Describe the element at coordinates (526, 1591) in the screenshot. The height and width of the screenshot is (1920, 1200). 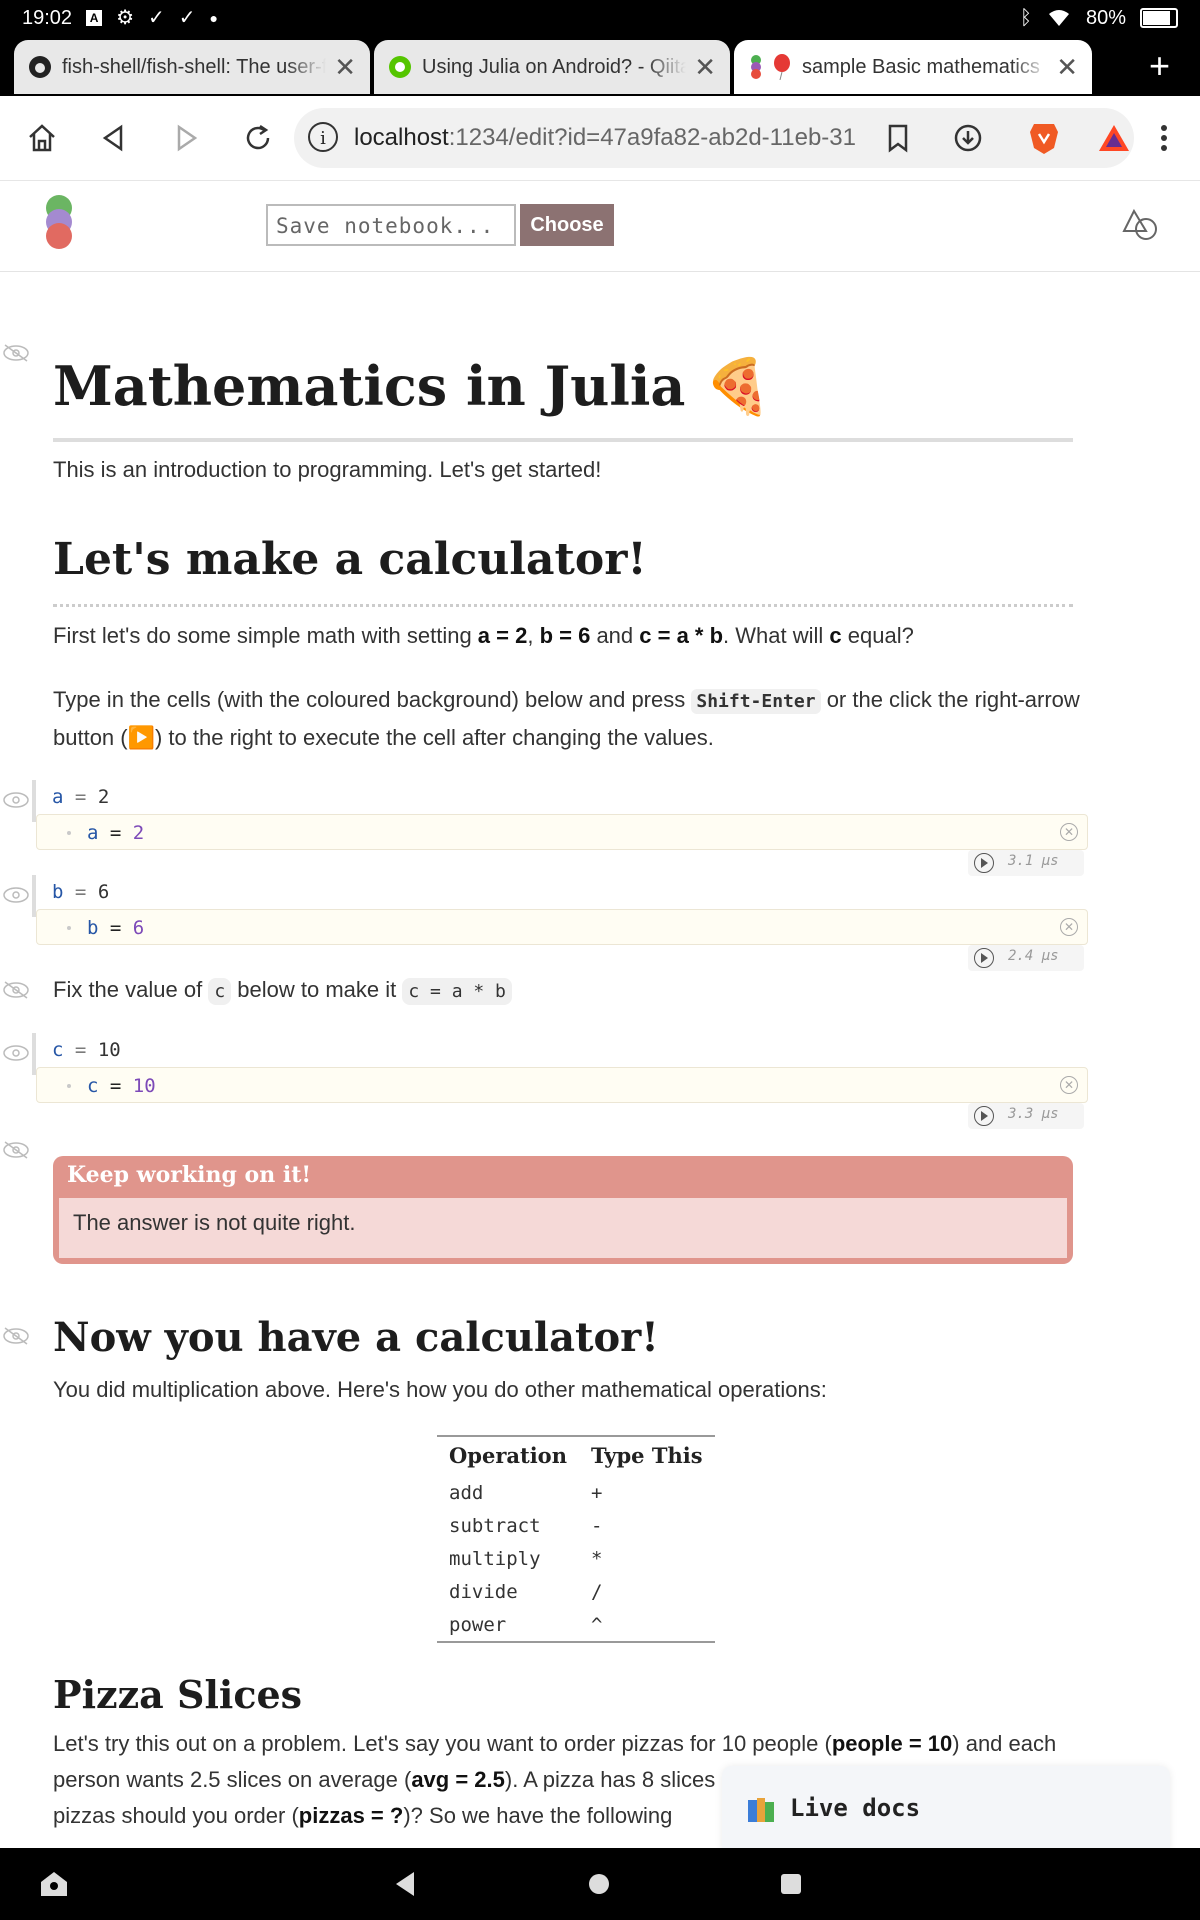
I see `table-row: divide /` at that location.